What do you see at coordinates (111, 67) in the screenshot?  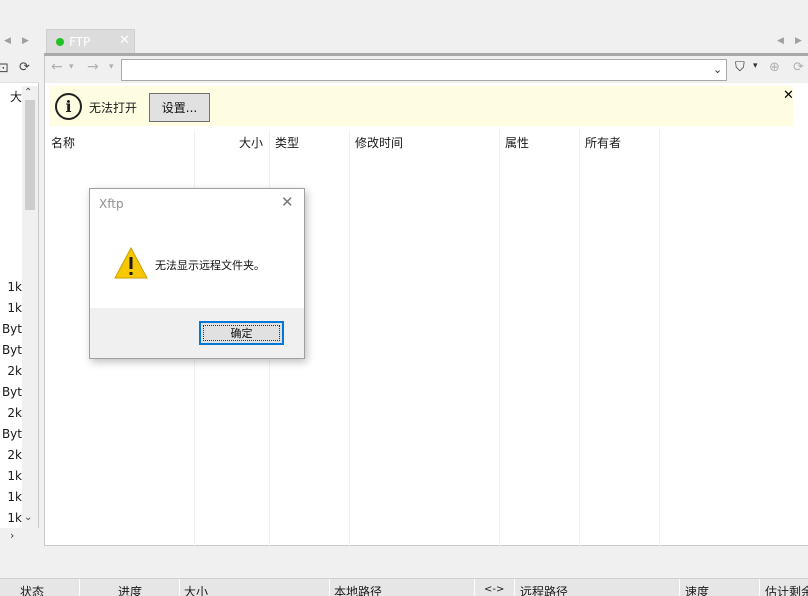 I see `forward-dropdown-icon: ▾` at bounding box center [111, 67].